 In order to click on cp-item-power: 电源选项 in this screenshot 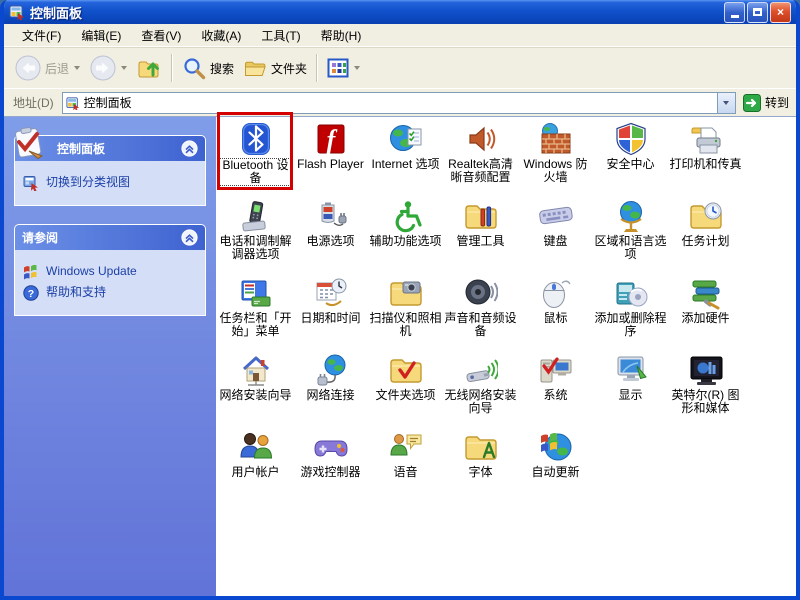, I will do `click(330, 235)`.